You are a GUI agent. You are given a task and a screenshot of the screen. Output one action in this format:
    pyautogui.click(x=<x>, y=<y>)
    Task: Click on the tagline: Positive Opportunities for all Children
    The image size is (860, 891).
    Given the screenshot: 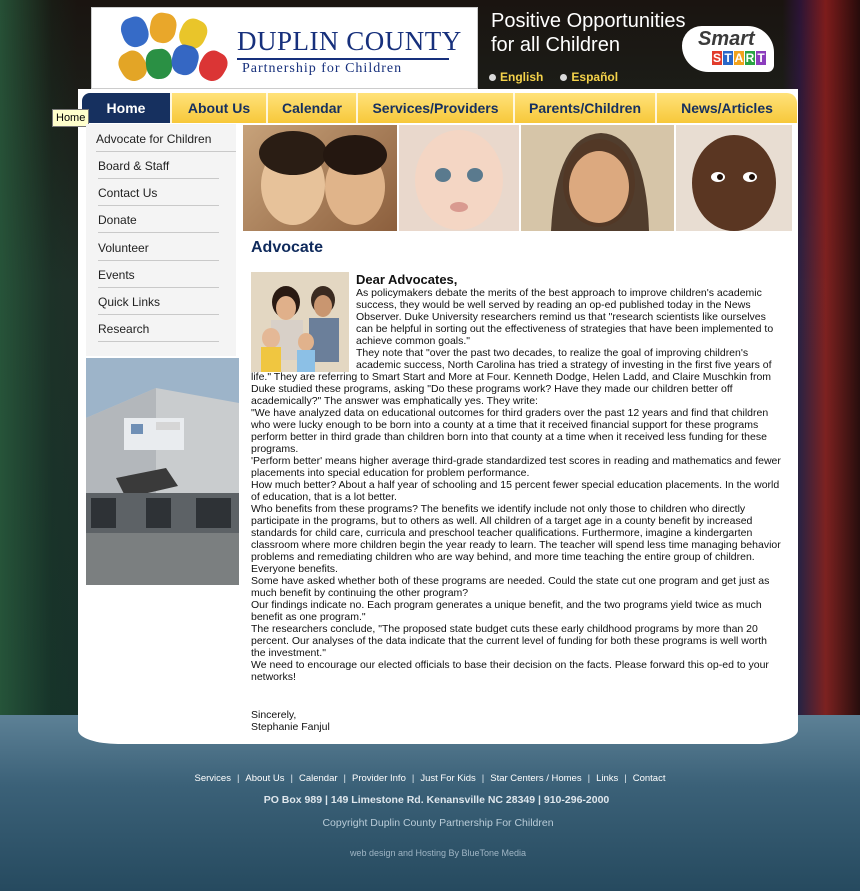 What is the action you would take?
    pyautogui.click(x=588, y=33)
    